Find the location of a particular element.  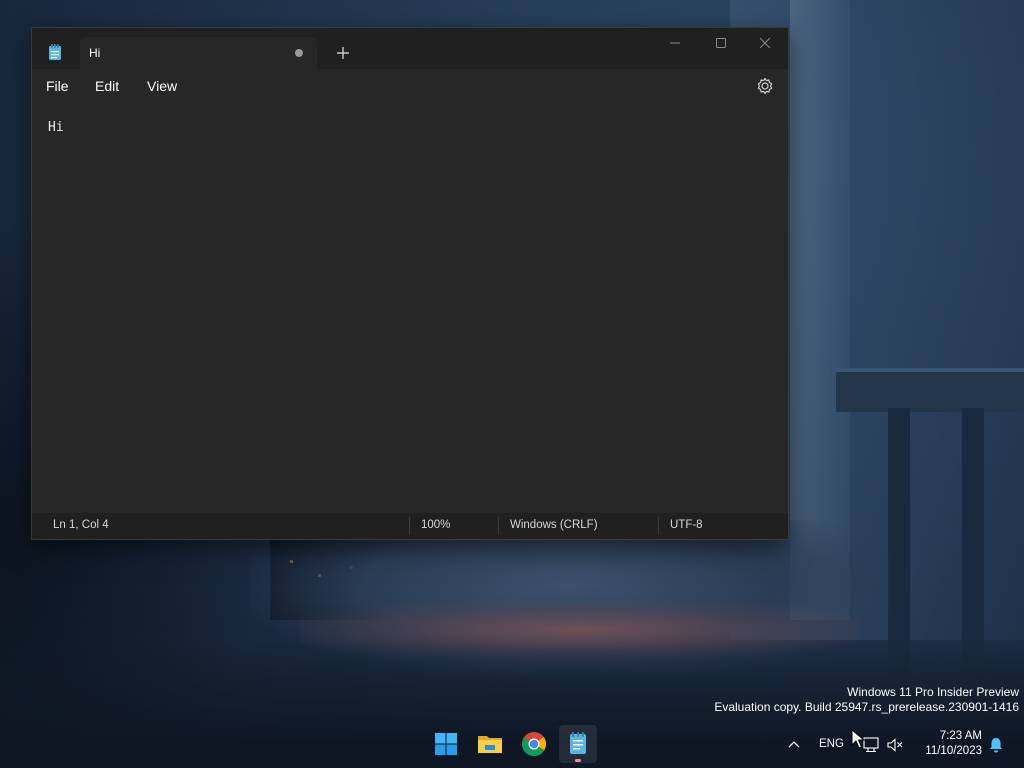

unsaved-indicator-icon is located at coordinates (299, 53).